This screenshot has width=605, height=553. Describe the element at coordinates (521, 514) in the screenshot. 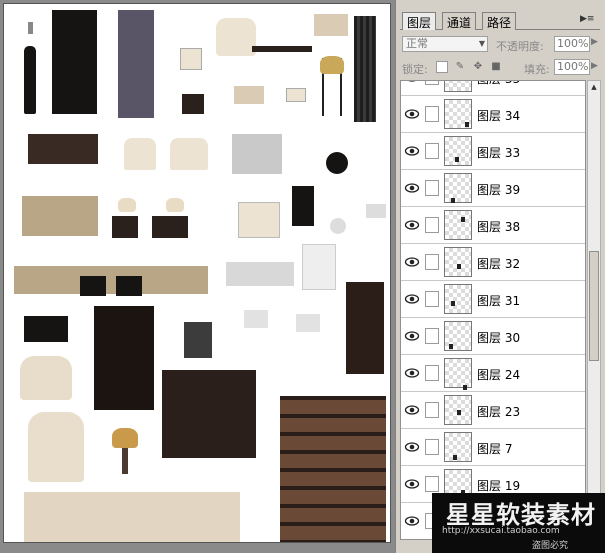

I see `watermark-title: 星星软装素材` at that location.